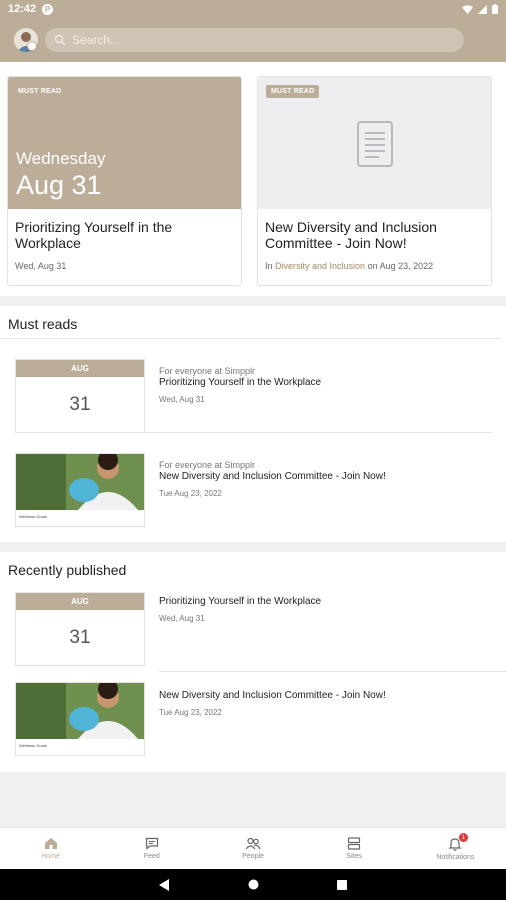  What do you see at coordinates (354, 843) in the screenshot?
I see `sites-icon` at bounding box center [354, 843].